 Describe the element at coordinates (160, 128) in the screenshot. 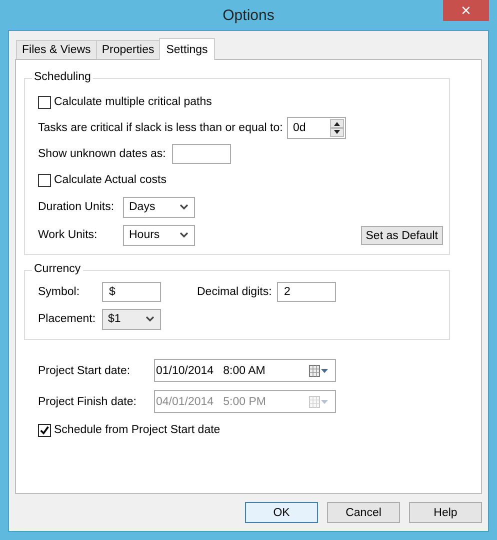

I see `field-label: Tasks are critical if slack is less than or equal to:` at that location.